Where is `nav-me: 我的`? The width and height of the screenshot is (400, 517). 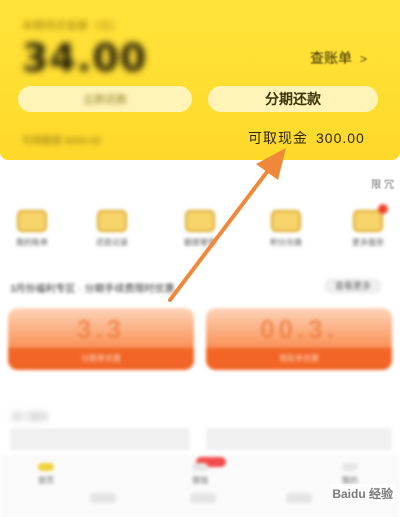
nav-me: 我的 is located at coordinates (350, 474).